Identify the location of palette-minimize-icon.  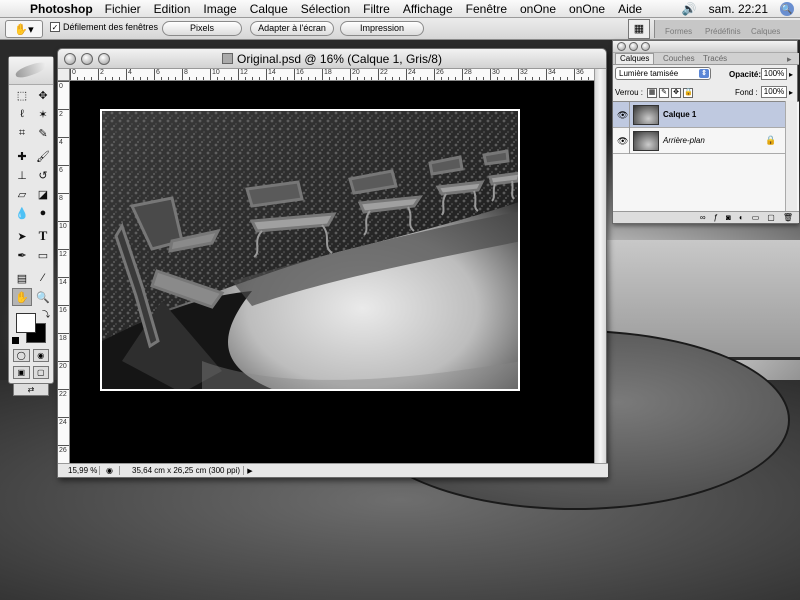
(633, 46).